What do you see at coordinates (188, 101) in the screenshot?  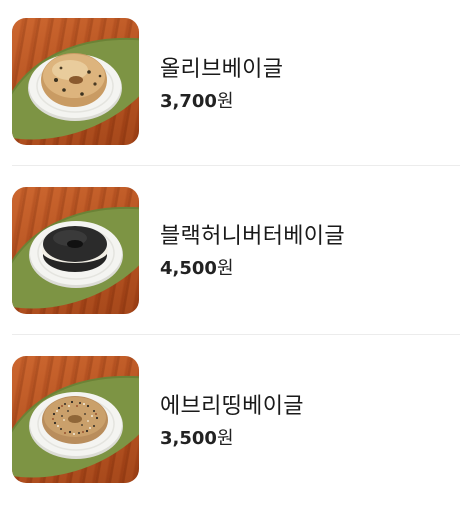 I see `price-value: 3,700` at bounding box center [188, 101].